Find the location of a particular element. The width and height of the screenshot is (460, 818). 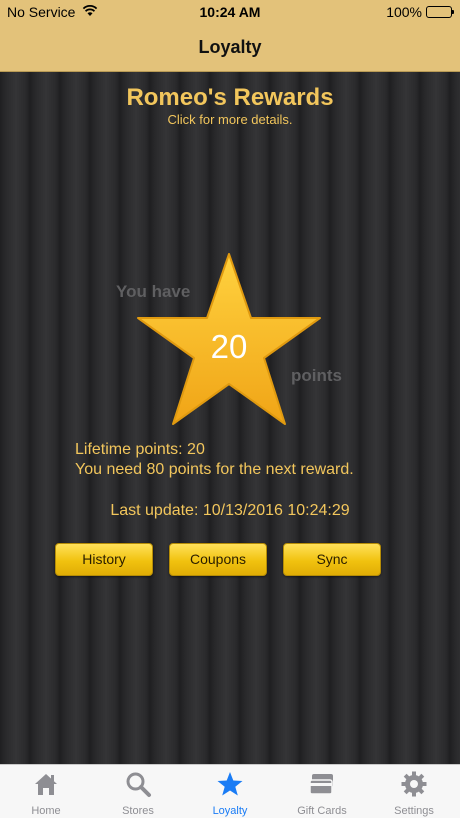

lifetime-points: Lifetime points: 20 is located at coordinates (140, 449).